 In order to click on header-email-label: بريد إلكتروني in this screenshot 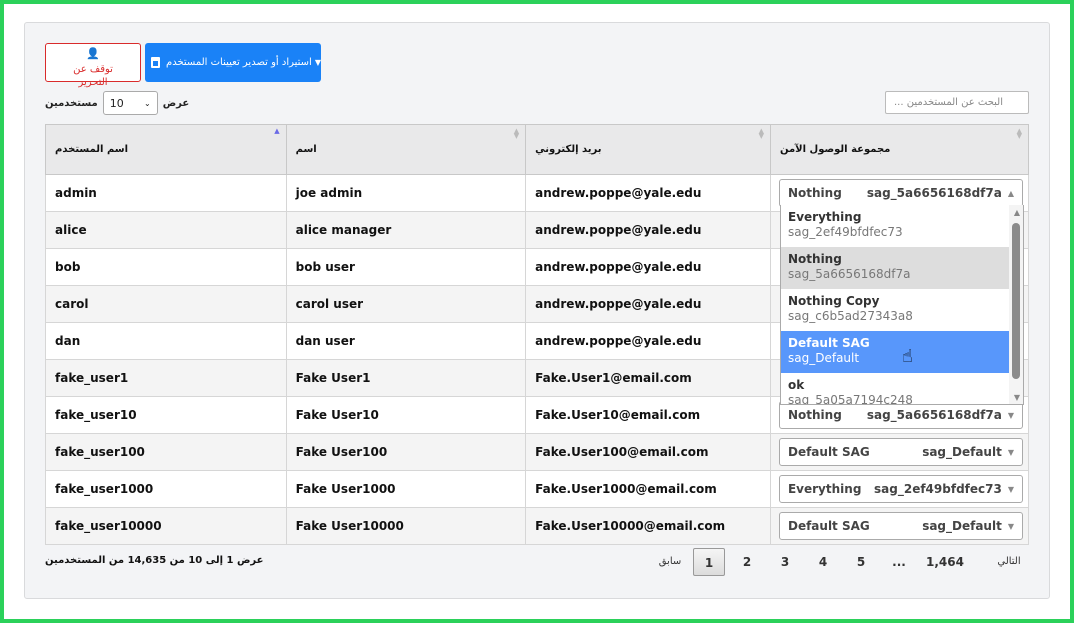, I will do `click(568, 149)`.